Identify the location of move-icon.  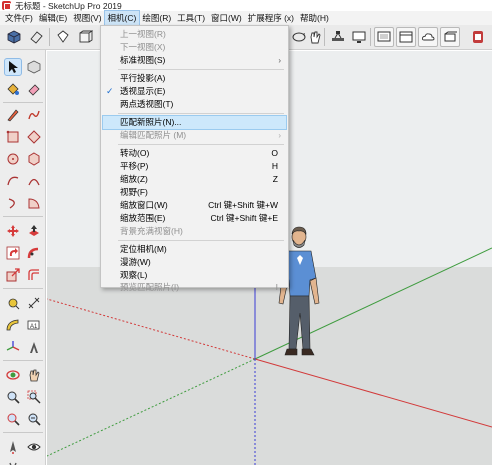
(13, 231).